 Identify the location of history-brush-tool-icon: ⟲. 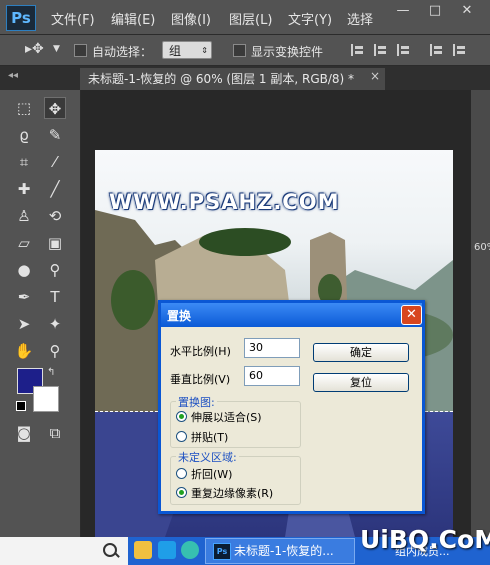
(55, 216).